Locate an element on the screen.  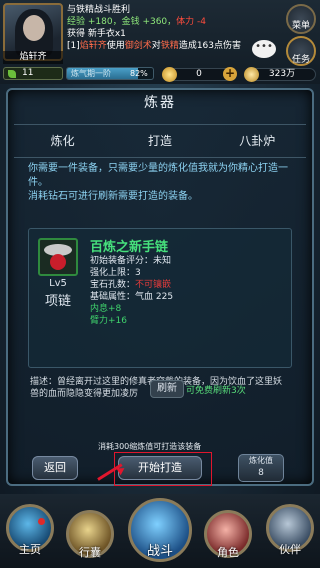
log-reward-text: 经验 +180，金钱 +360， is located at coordinates (122, 22).